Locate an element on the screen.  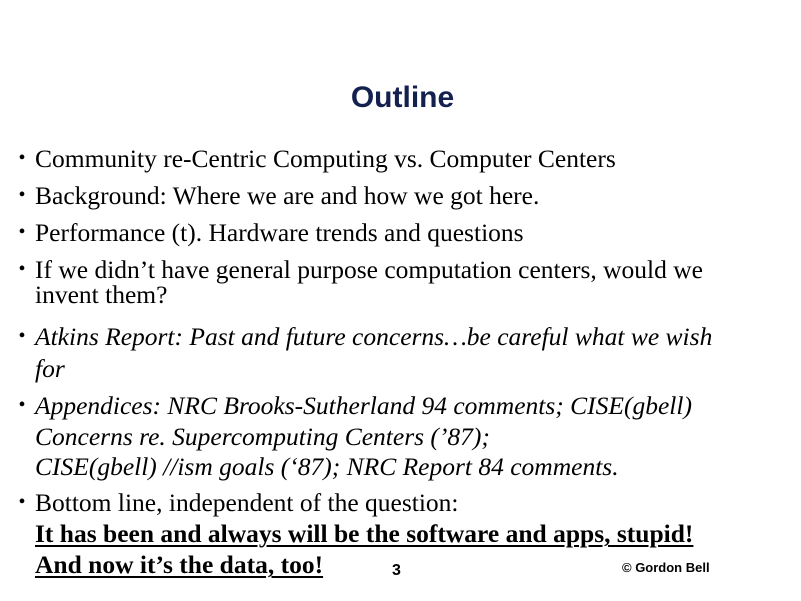
outline-item-centers-question-cont: invent them? is located at coordinates (101, 294).